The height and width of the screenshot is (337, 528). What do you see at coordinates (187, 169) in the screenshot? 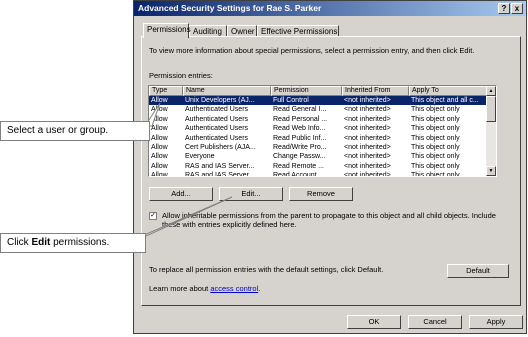
I see `callout-leader-lines` at bounding box center [187, 169].